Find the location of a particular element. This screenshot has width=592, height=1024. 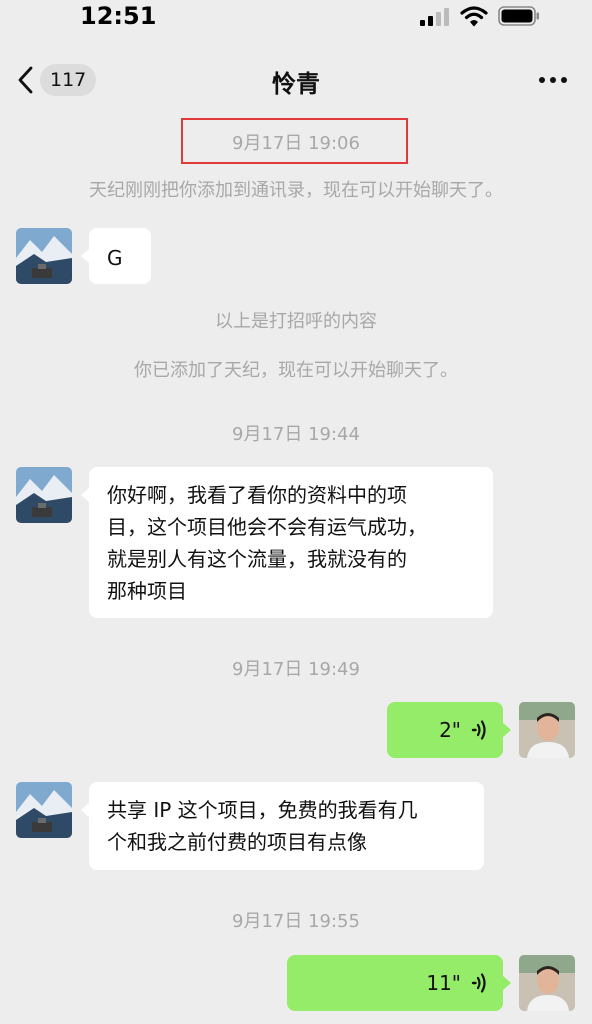

message-bubble: G is located at coordinates (116, 256).